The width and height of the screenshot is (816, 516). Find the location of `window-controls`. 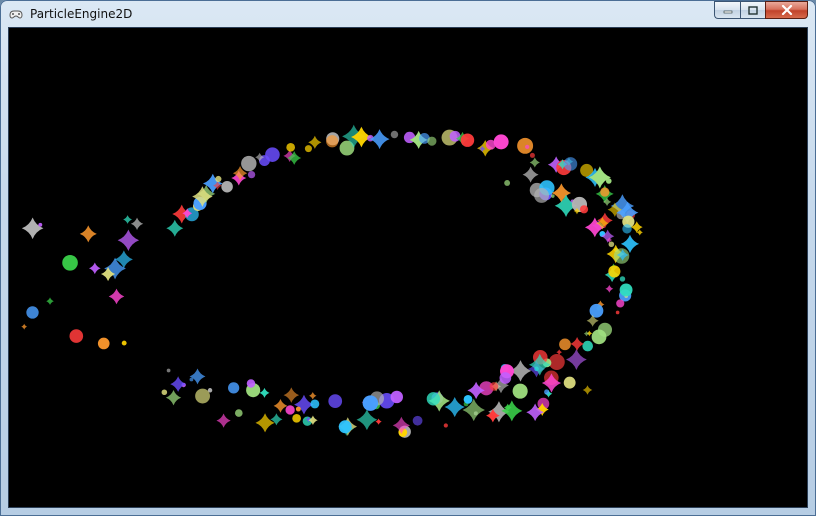

window-controls is located at coordinates (761, 10).